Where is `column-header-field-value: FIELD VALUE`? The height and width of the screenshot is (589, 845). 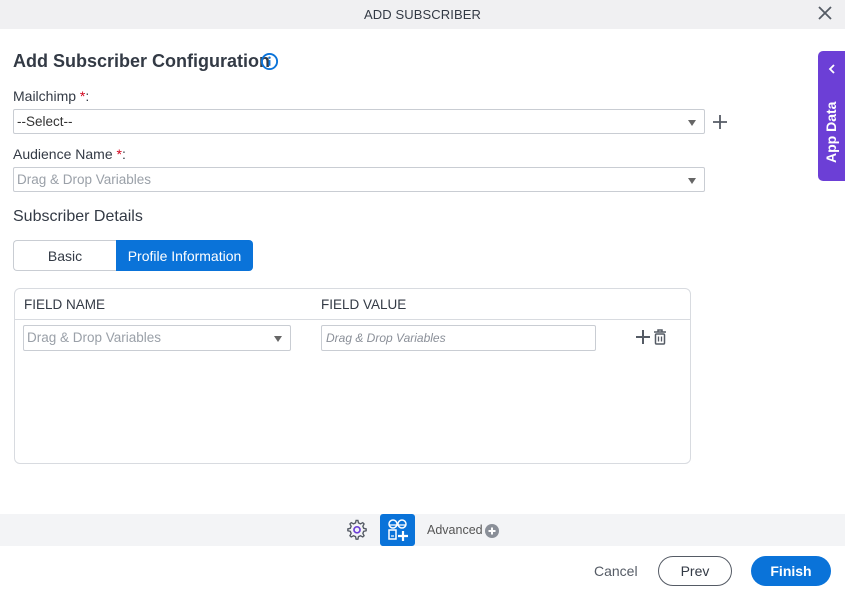
column-header-field-value: FIELD VALUE is located at coordinates (364, 304).